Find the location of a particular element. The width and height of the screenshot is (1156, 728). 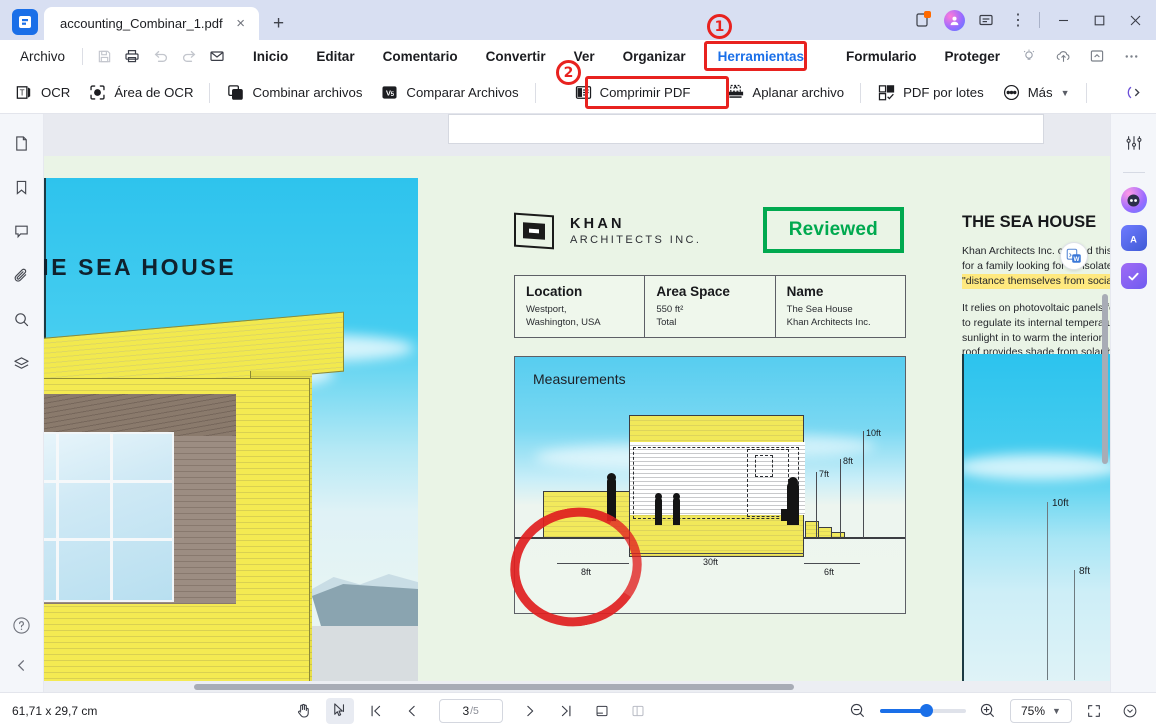

ribbon-overflow is located at coordinates (1135, 92).